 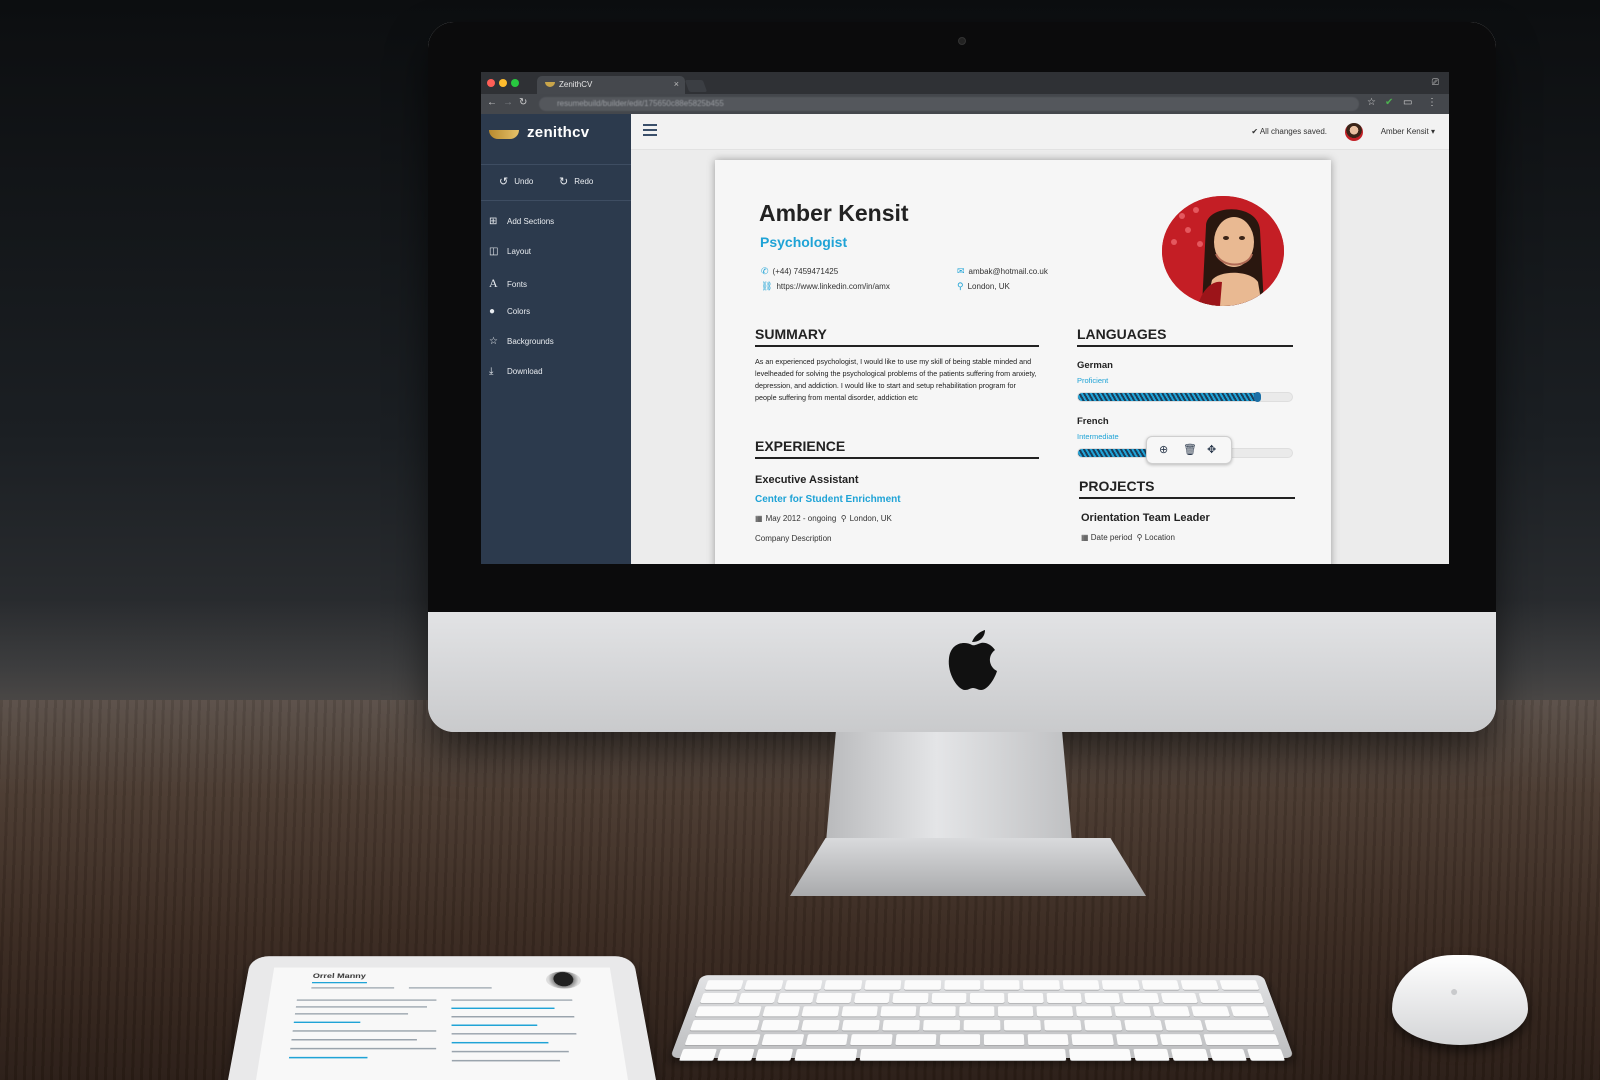 I want to click on apple-logo-icon: ●, so click(x=1454, y=991).